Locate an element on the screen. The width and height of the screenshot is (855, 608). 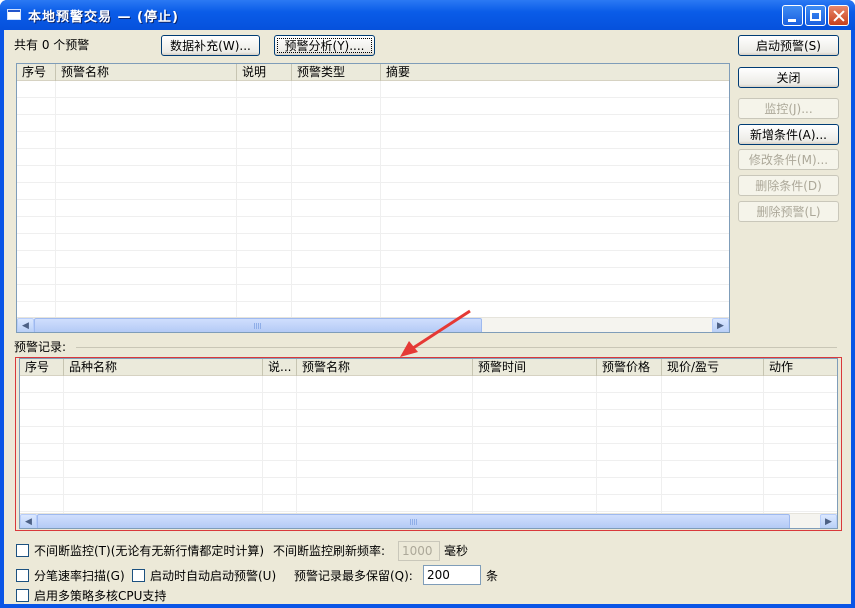
continuous-monitor-checkbox is located at coordinates (22, 550).